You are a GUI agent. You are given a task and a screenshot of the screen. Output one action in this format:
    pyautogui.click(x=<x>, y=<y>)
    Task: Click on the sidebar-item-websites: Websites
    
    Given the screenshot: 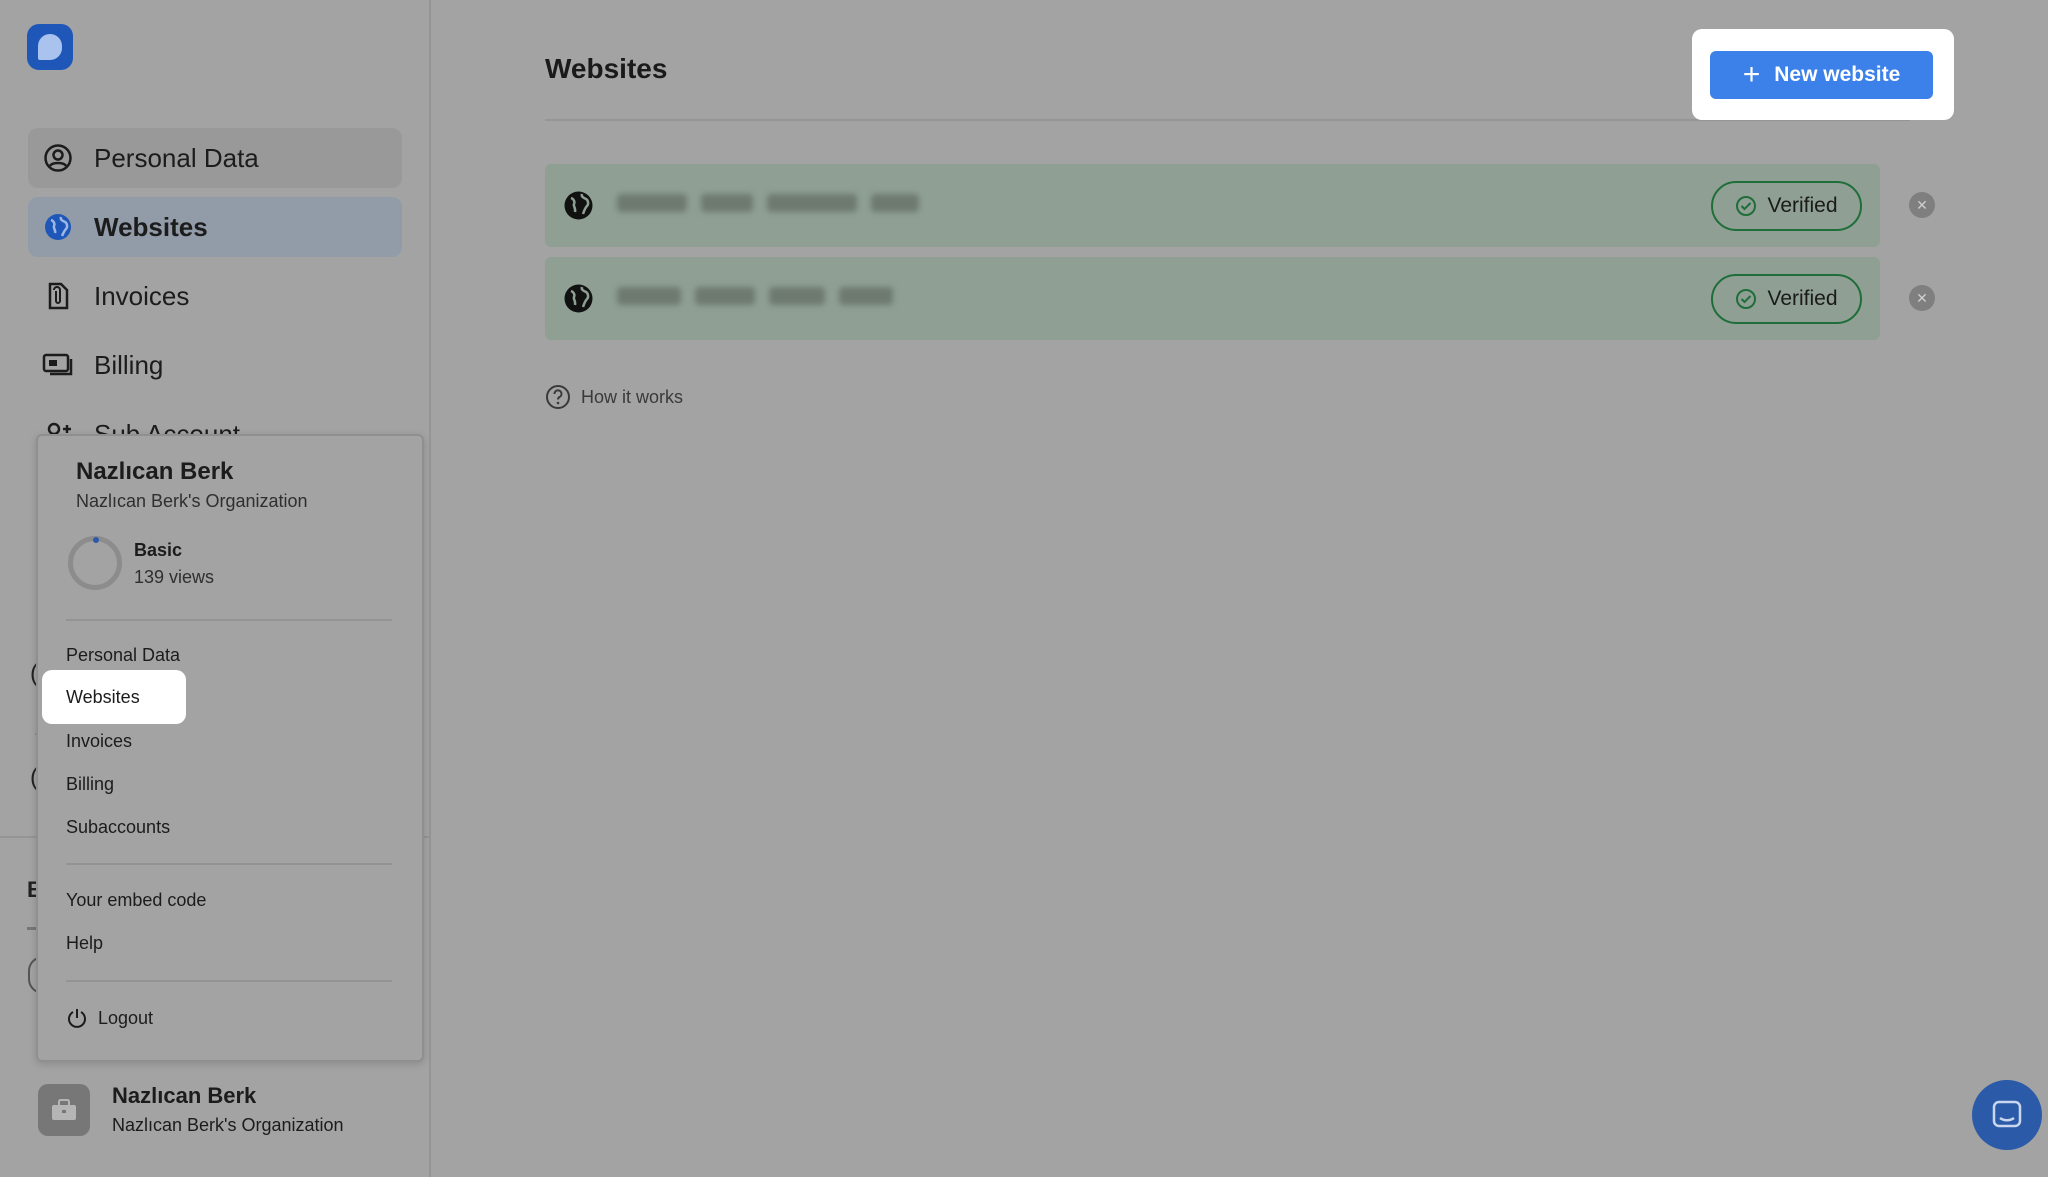 What is the action you would take?
    pyautogui.click(x=215, y=227)
    